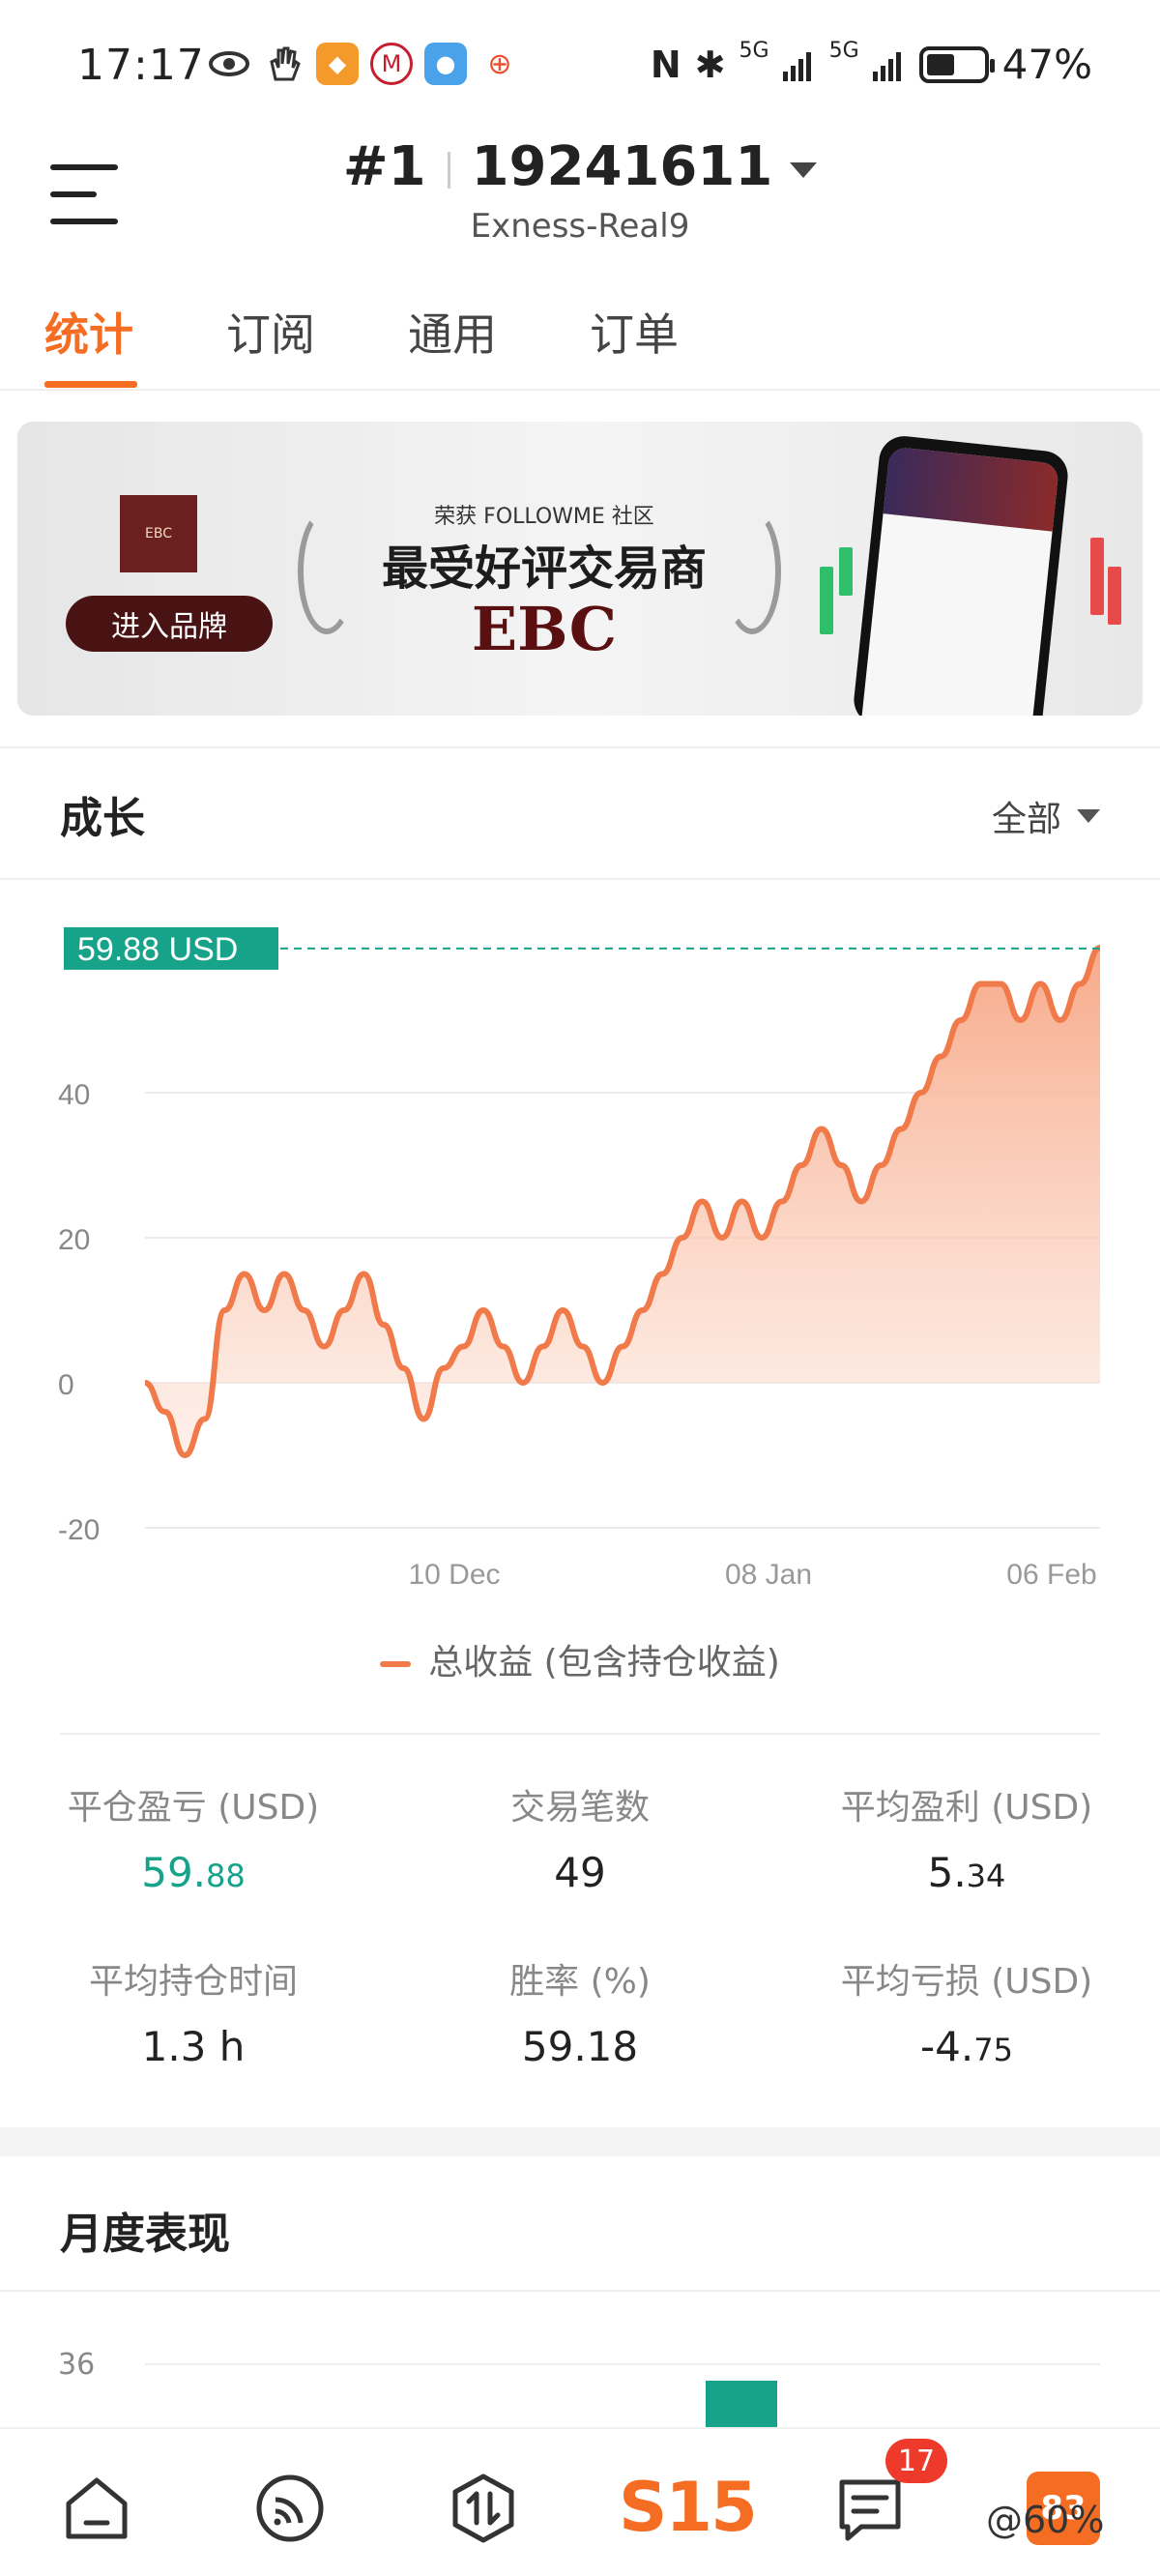 The width and height of the screenshot is (1160, 2576). I want to click on nfc-icon: N, so click(666, 64).